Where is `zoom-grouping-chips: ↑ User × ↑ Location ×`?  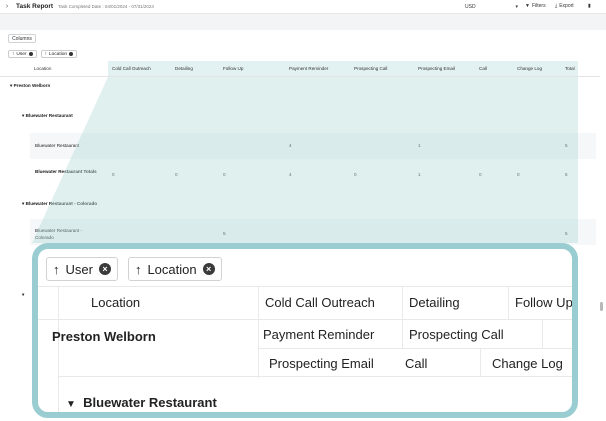
zoom-grouping-chips: ↑ User × ↑ Location × is located at coordinates (134, 269).